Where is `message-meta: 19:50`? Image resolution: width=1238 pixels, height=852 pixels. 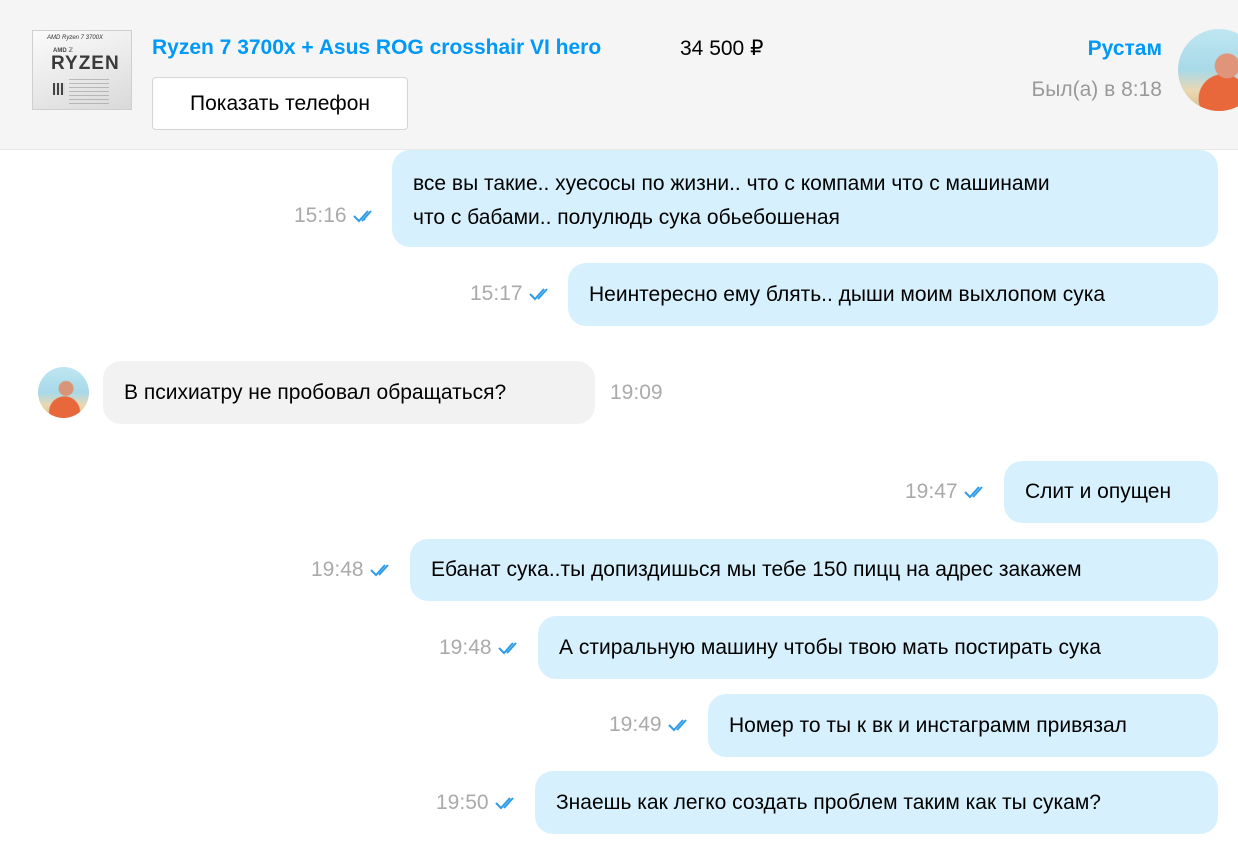 message-meta: 19:50 is located at coordinates (478, 803).